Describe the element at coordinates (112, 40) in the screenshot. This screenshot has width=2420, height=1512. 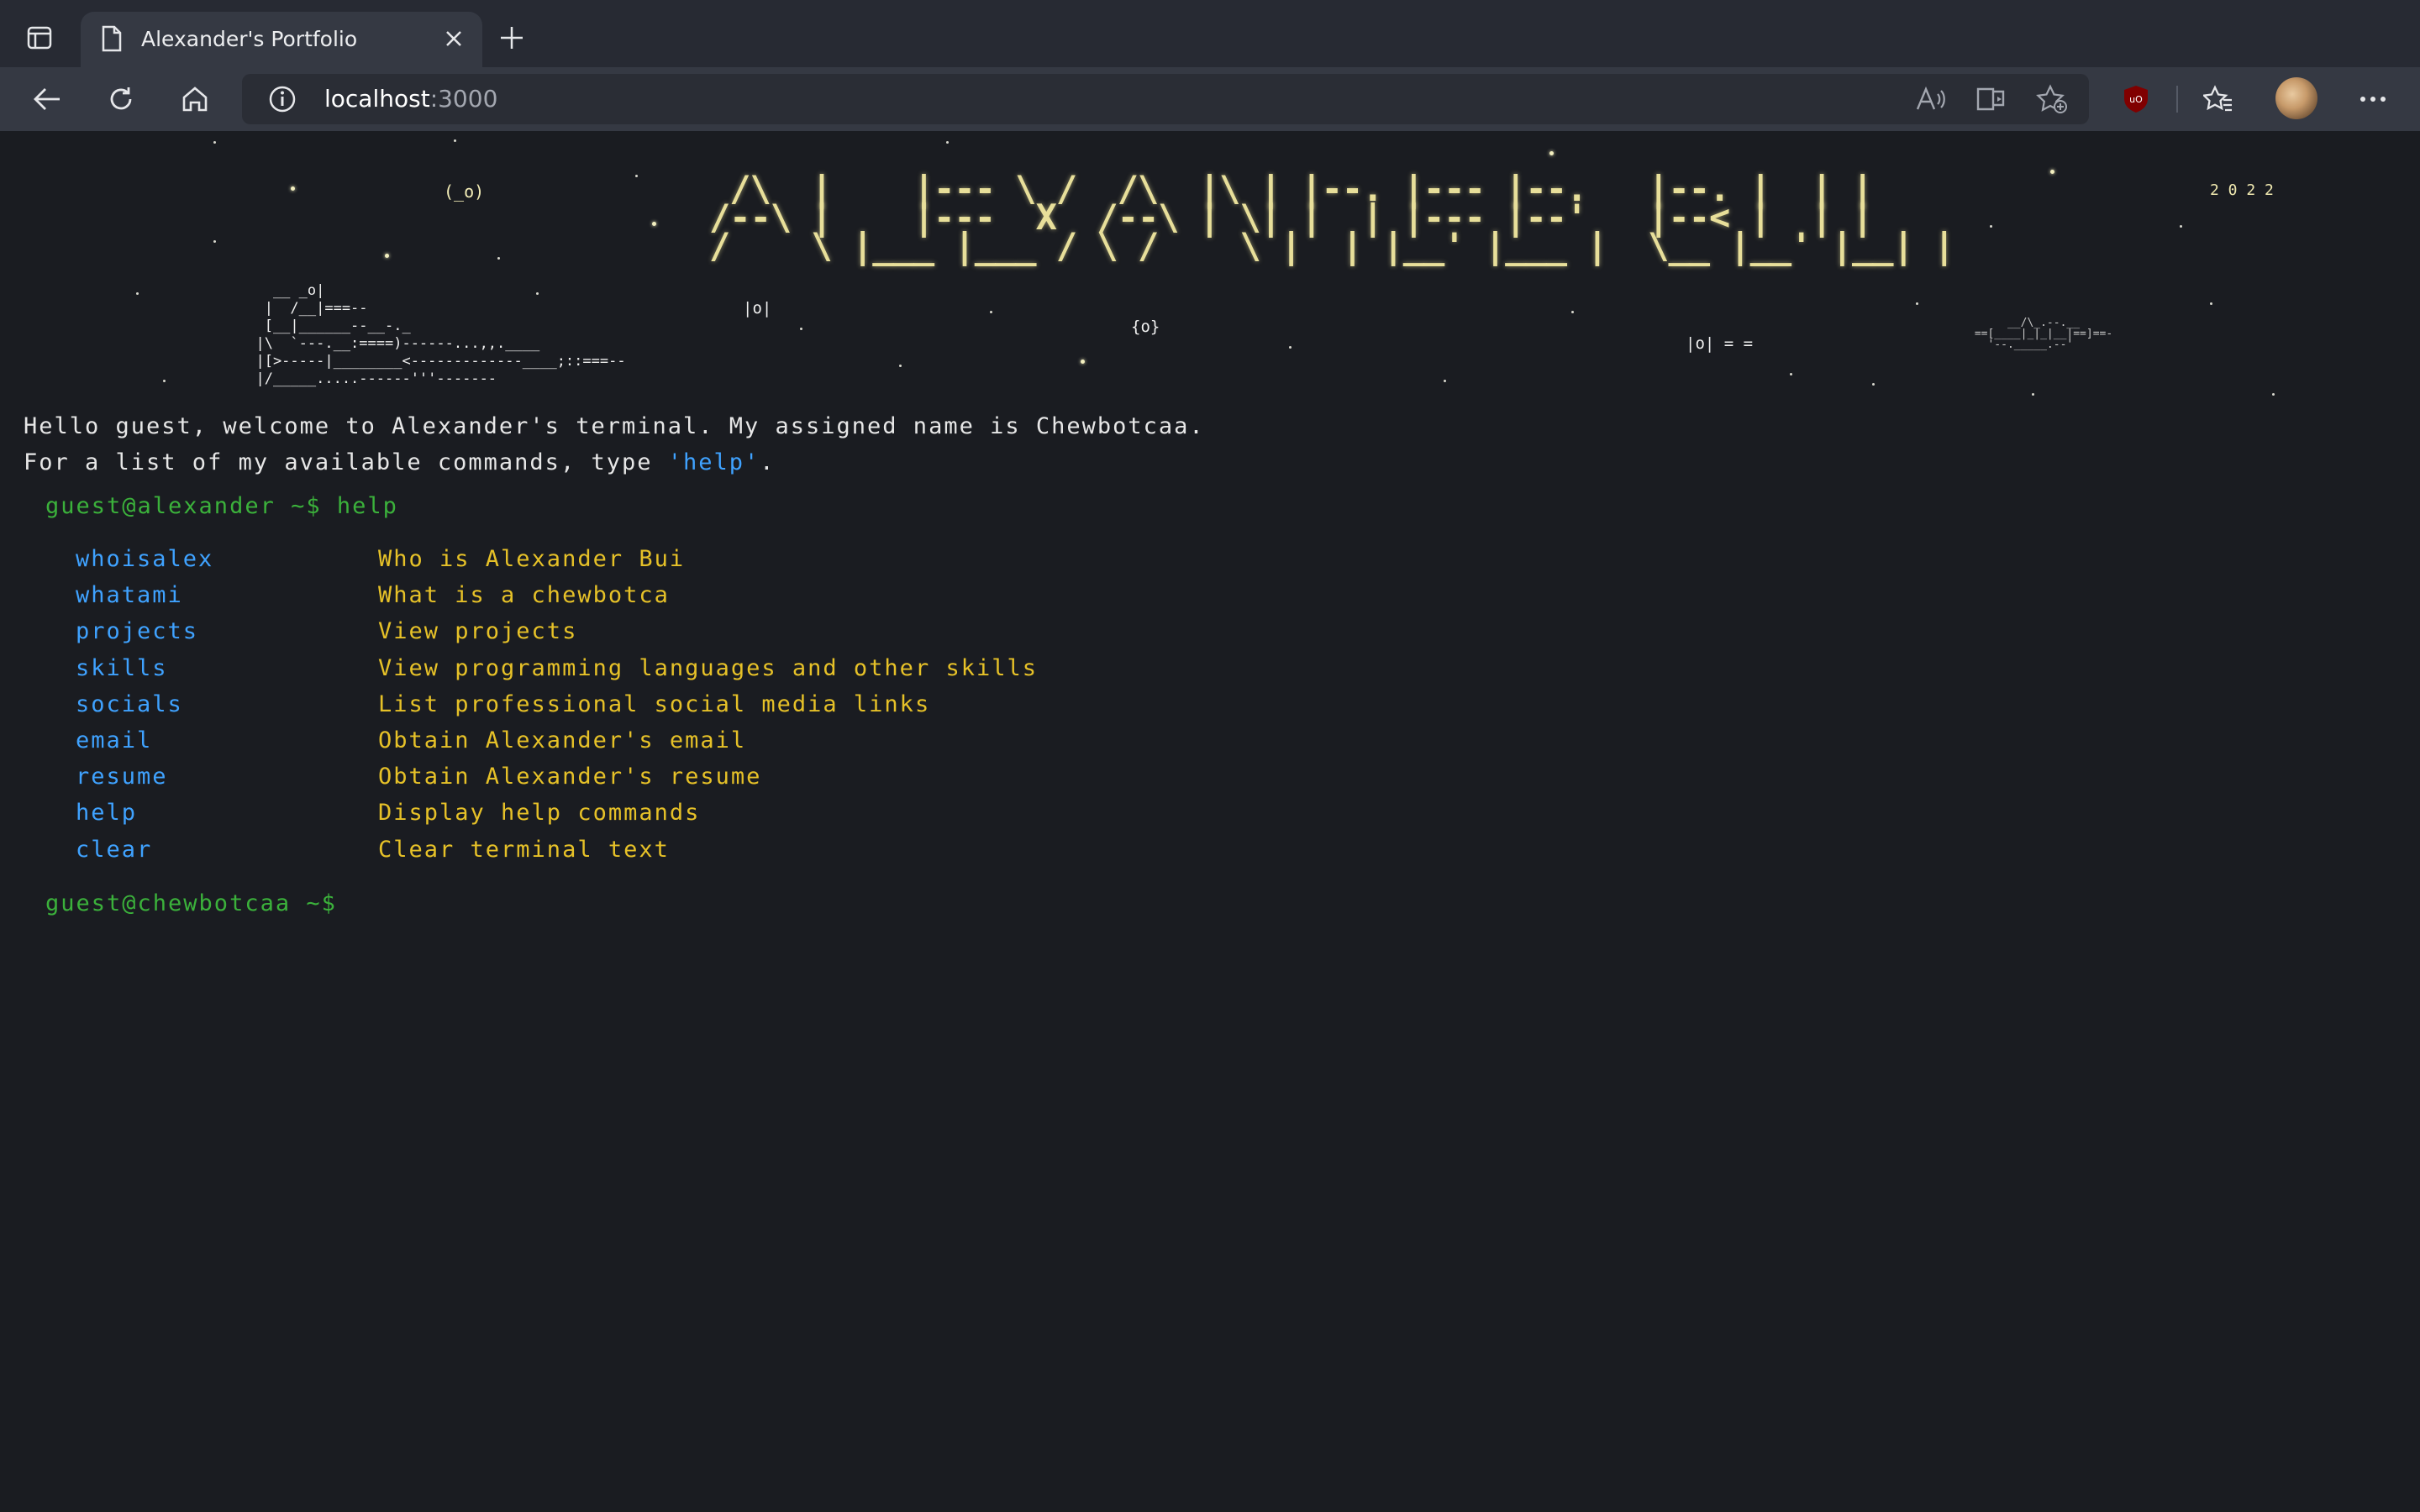
I see `page-icon` at that location.